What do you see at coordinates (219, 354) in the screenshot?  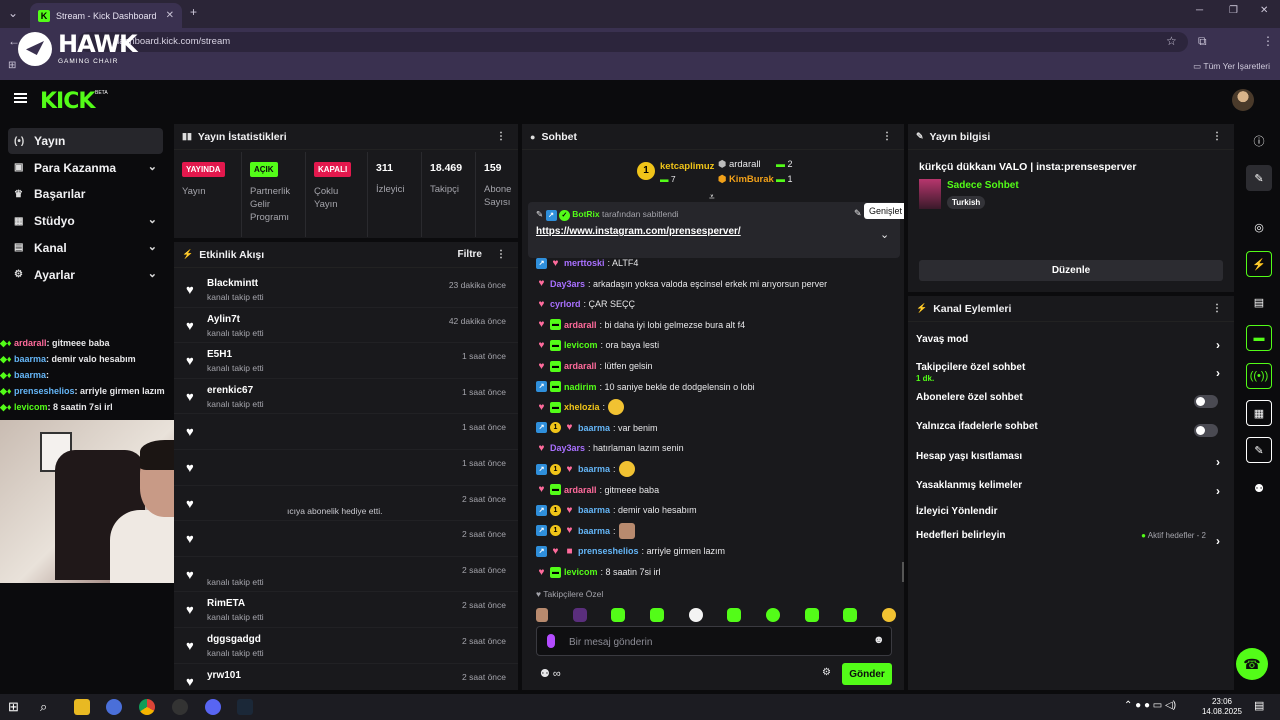 I see `activity-user: E5H1` at bounding box center [219, 354].